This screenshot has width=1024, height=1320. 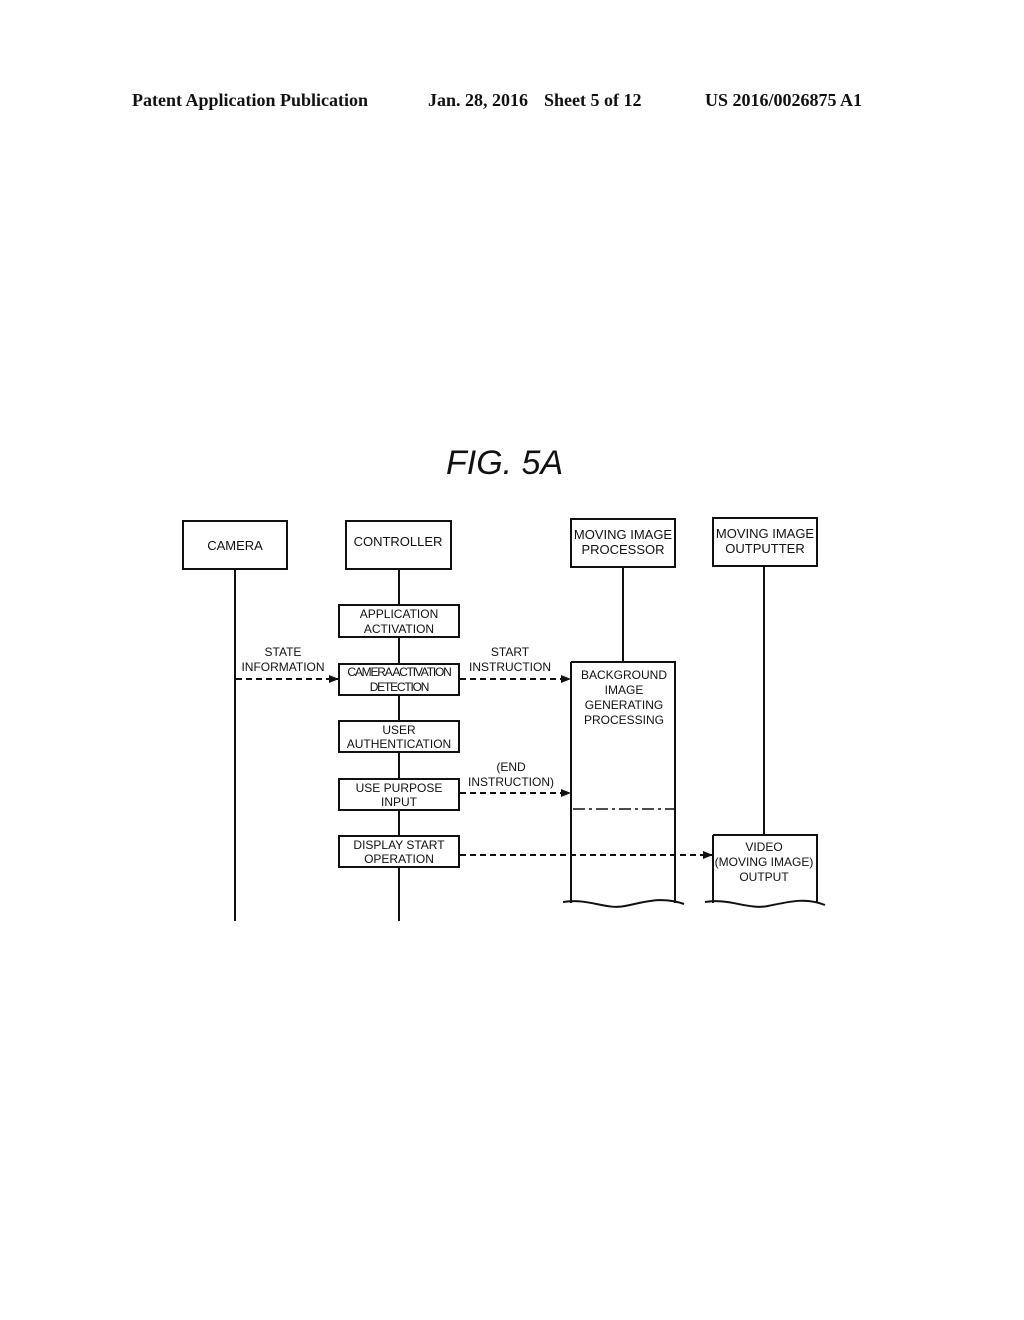 I want to click on activity-label-line1: VIDEO, so click(x=763, y=847).